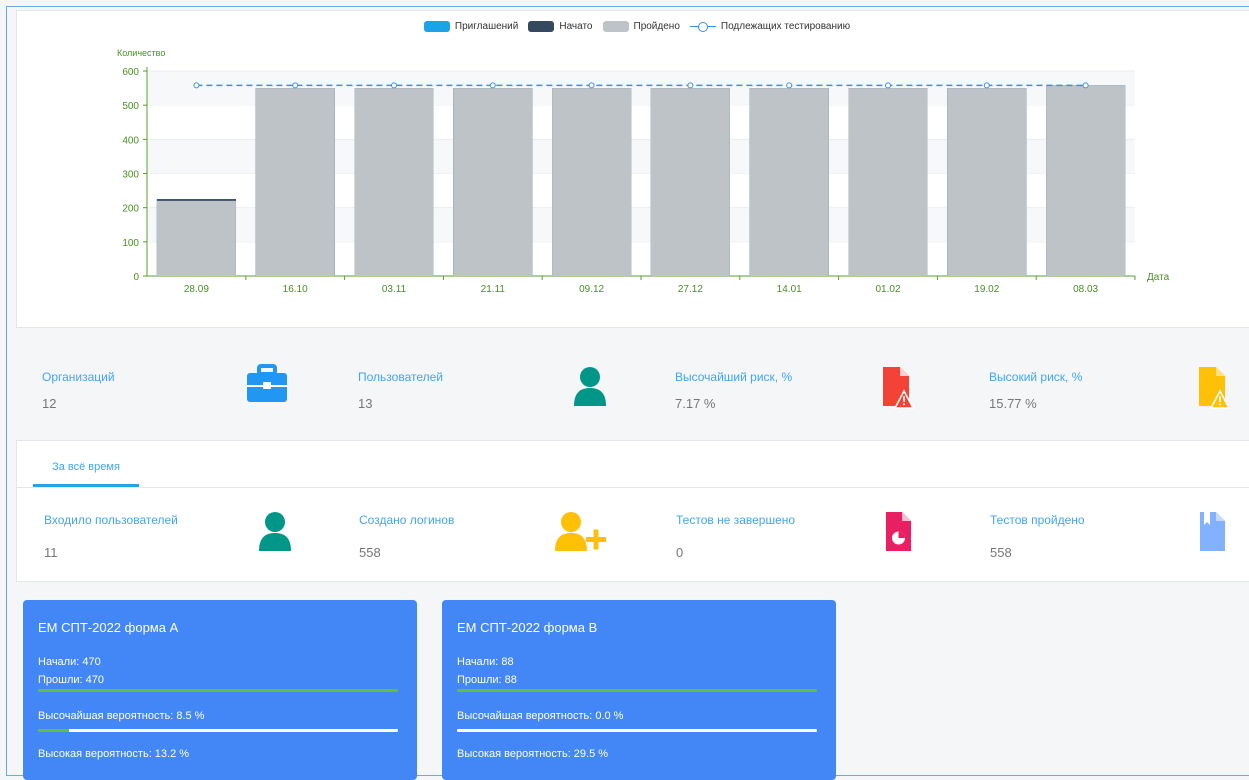 Image resolution: width=1249 pixels, height=780 pixels. What do you see at coordinates (1036, 377) in the screenshot?
I see `stat-label-high-risk: Высокий риск, %` at bounding box center [1036, 377].